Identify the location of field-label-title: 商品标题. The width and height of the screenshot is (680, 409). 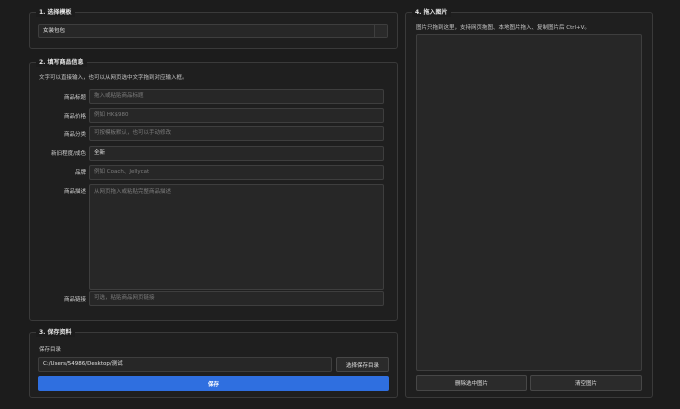
(74, 98).